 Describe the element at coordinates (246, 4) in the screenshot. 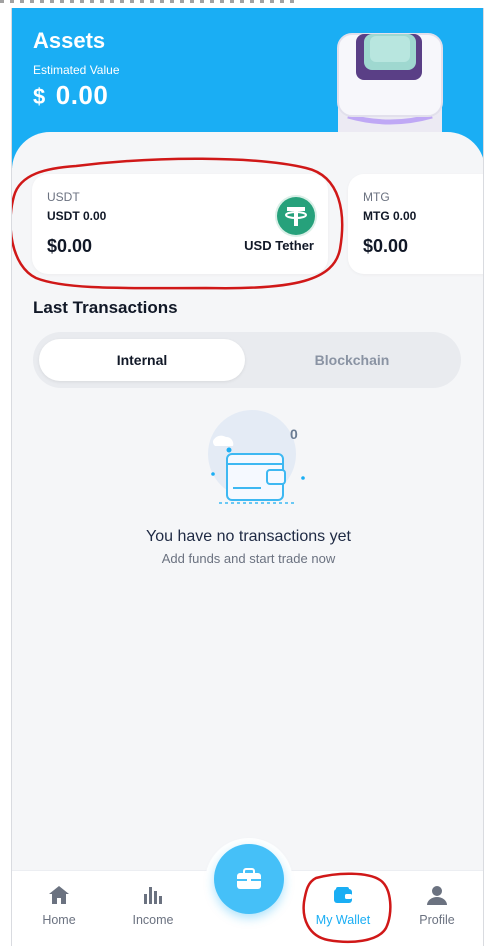

I see `top-strip` at that location.